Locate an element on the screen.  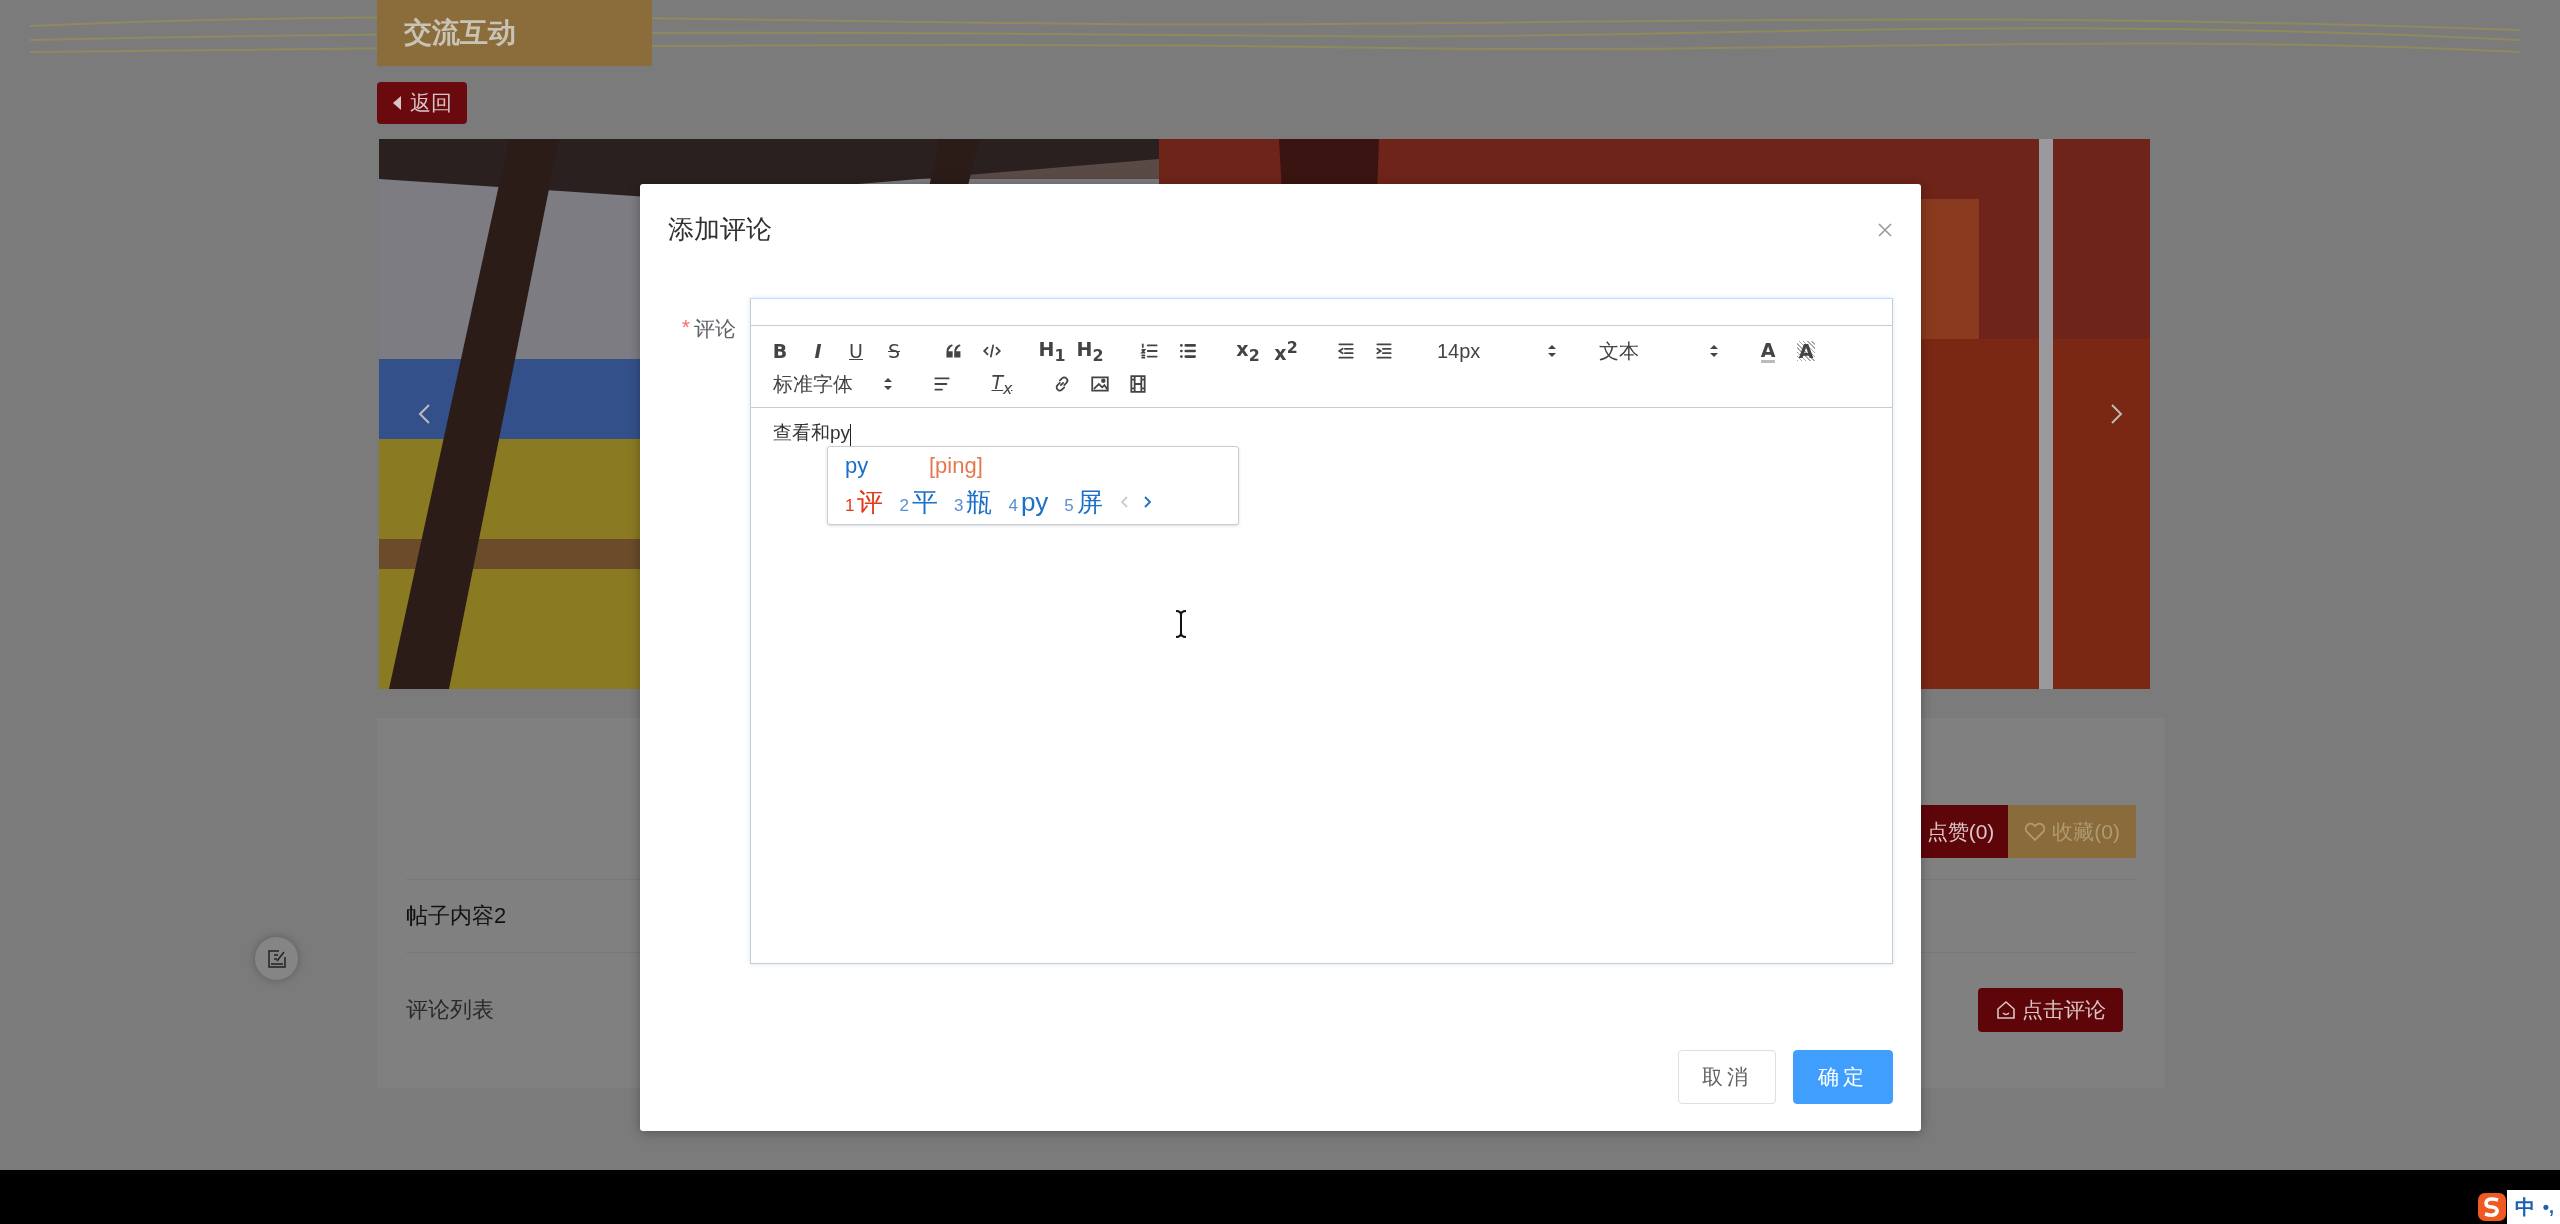
outdent-icon is located at coordinates (1346, 351).